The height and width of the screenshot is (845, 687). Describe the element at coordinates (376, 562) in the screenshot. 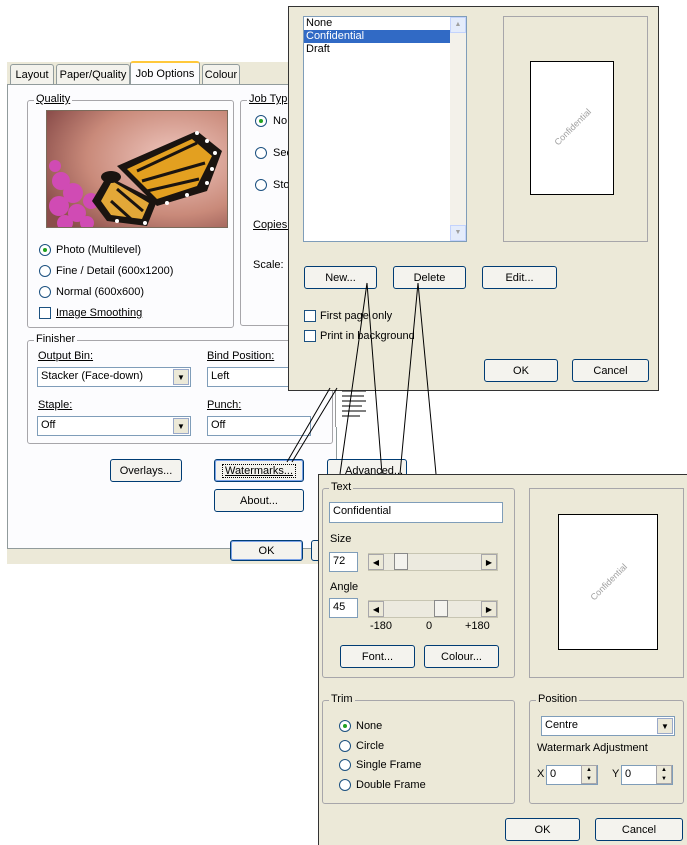

I see `size-slider-left-arrow: ◀` at that location.